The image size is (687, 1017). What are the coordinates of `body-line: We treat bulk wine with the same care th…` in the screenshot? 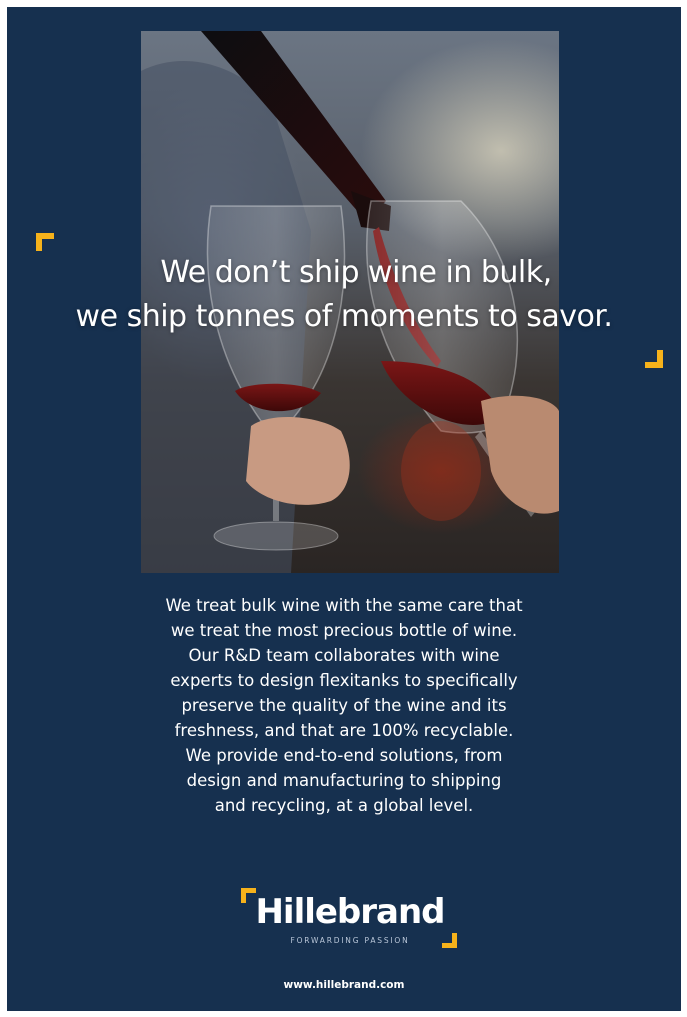 It's located at (344, 605).